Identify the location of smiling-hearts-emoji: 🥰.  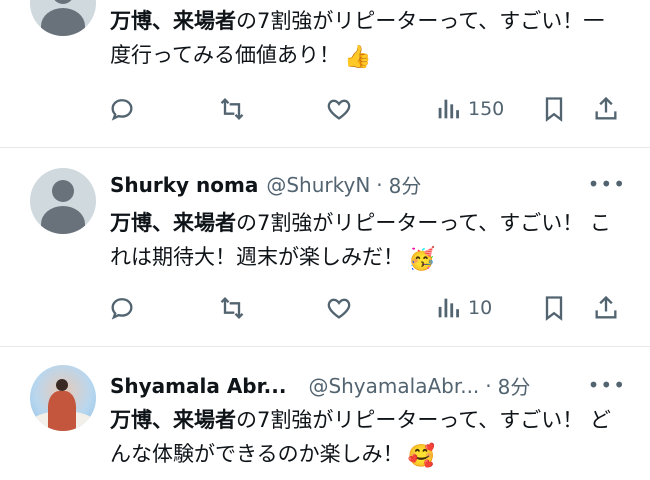
(421, 456).